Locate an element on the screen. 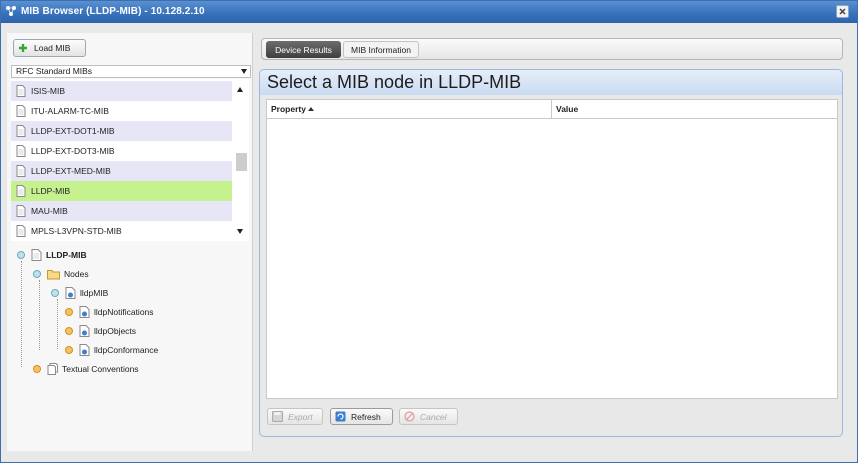  plus-icon is located at coordinates (23, 48).